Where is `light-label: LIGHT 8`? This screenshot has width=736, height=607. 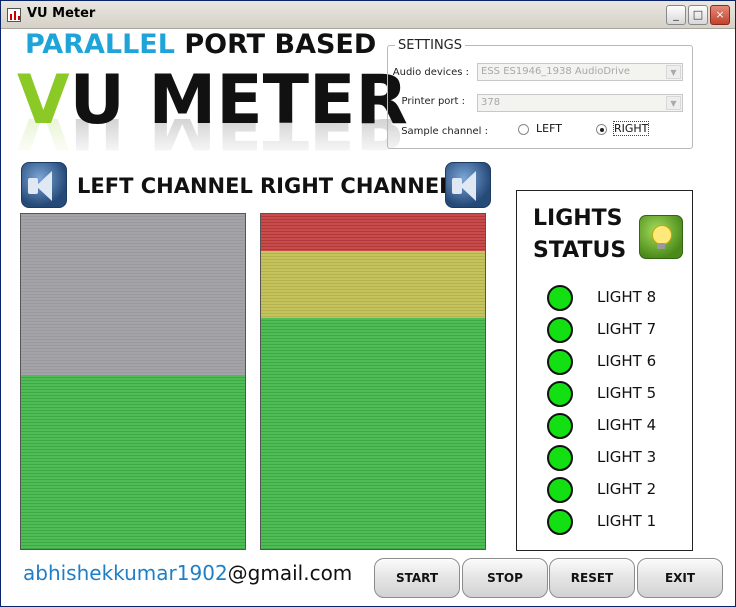 light-label: LIGHT 8 is located at coordinates (627, 297).